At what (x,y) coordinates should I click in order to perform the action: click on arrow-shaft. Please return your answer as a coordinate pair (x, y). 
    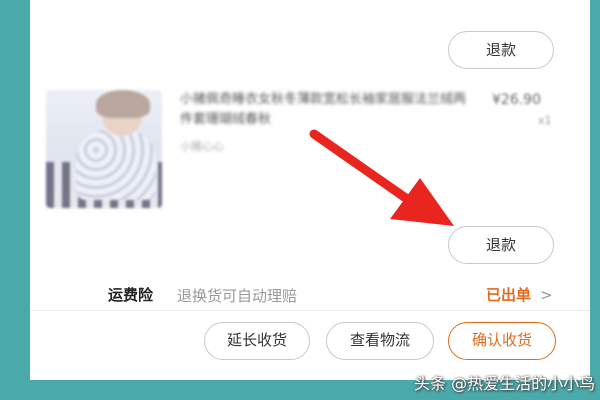
    Looking at the image, I should click on (367, 171).